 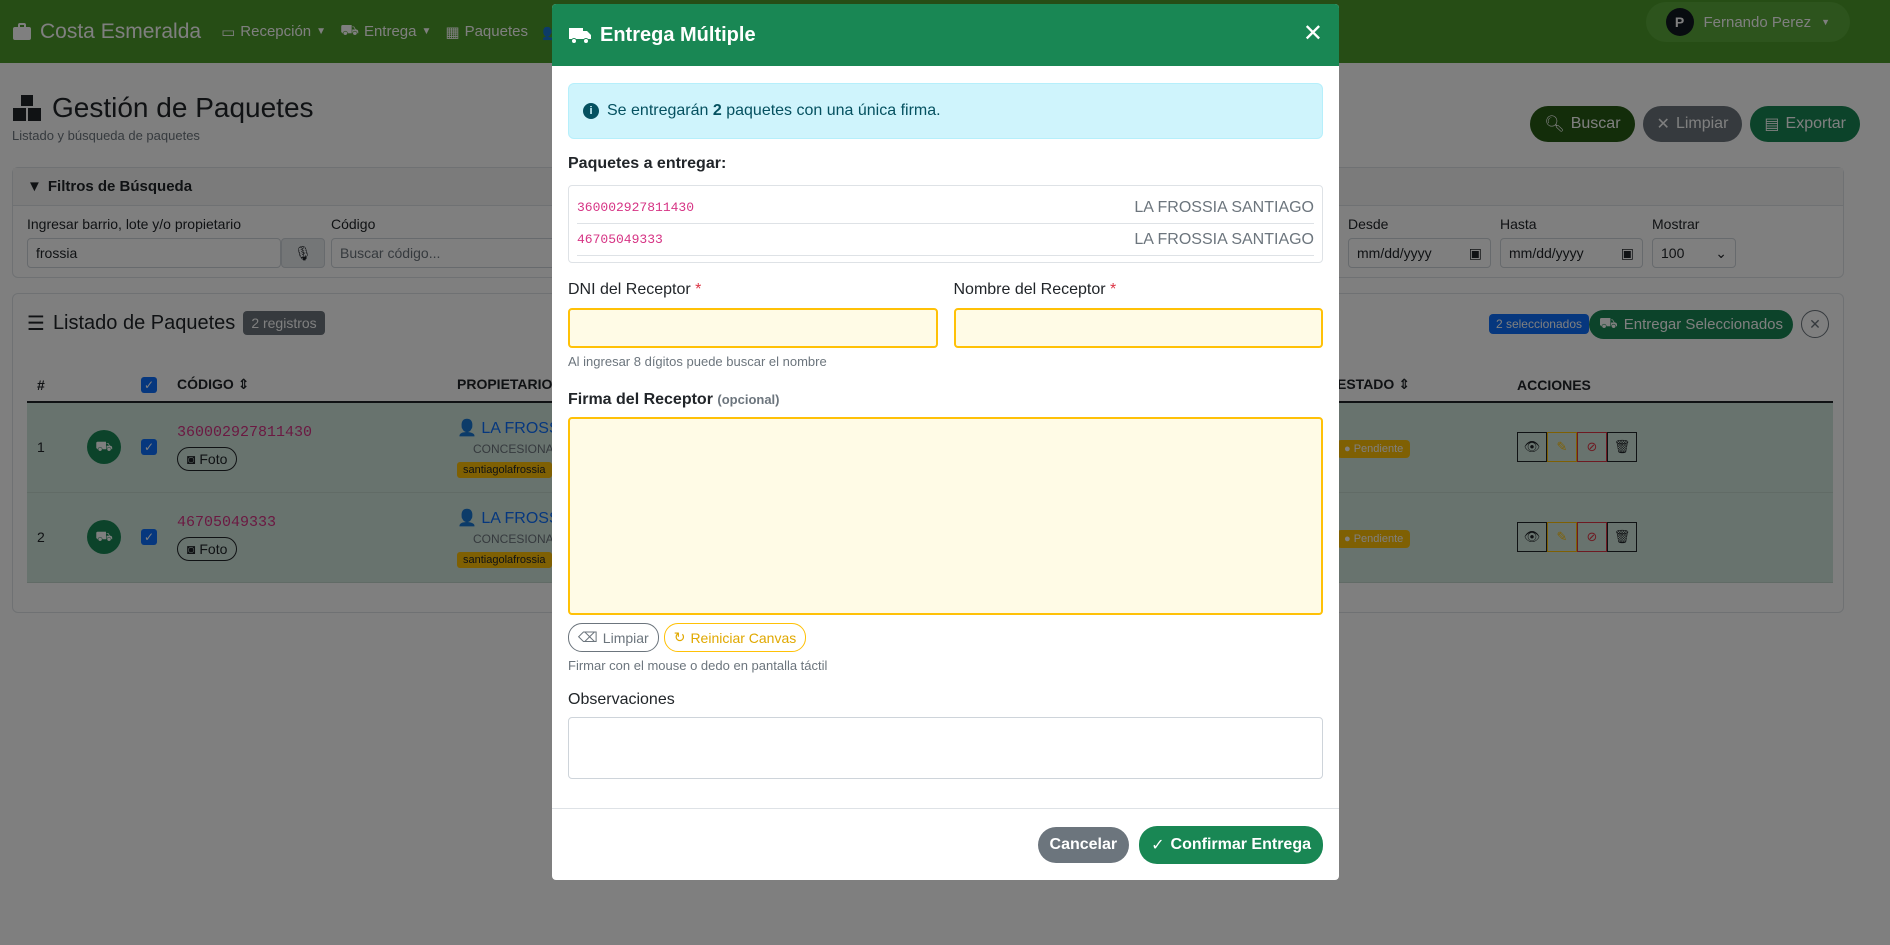 What do you see at coordinates (743, 637) in the screenshot?
I see `reset-canvas-label: Reiniciar Canvas` at bounding box center [743, 637].